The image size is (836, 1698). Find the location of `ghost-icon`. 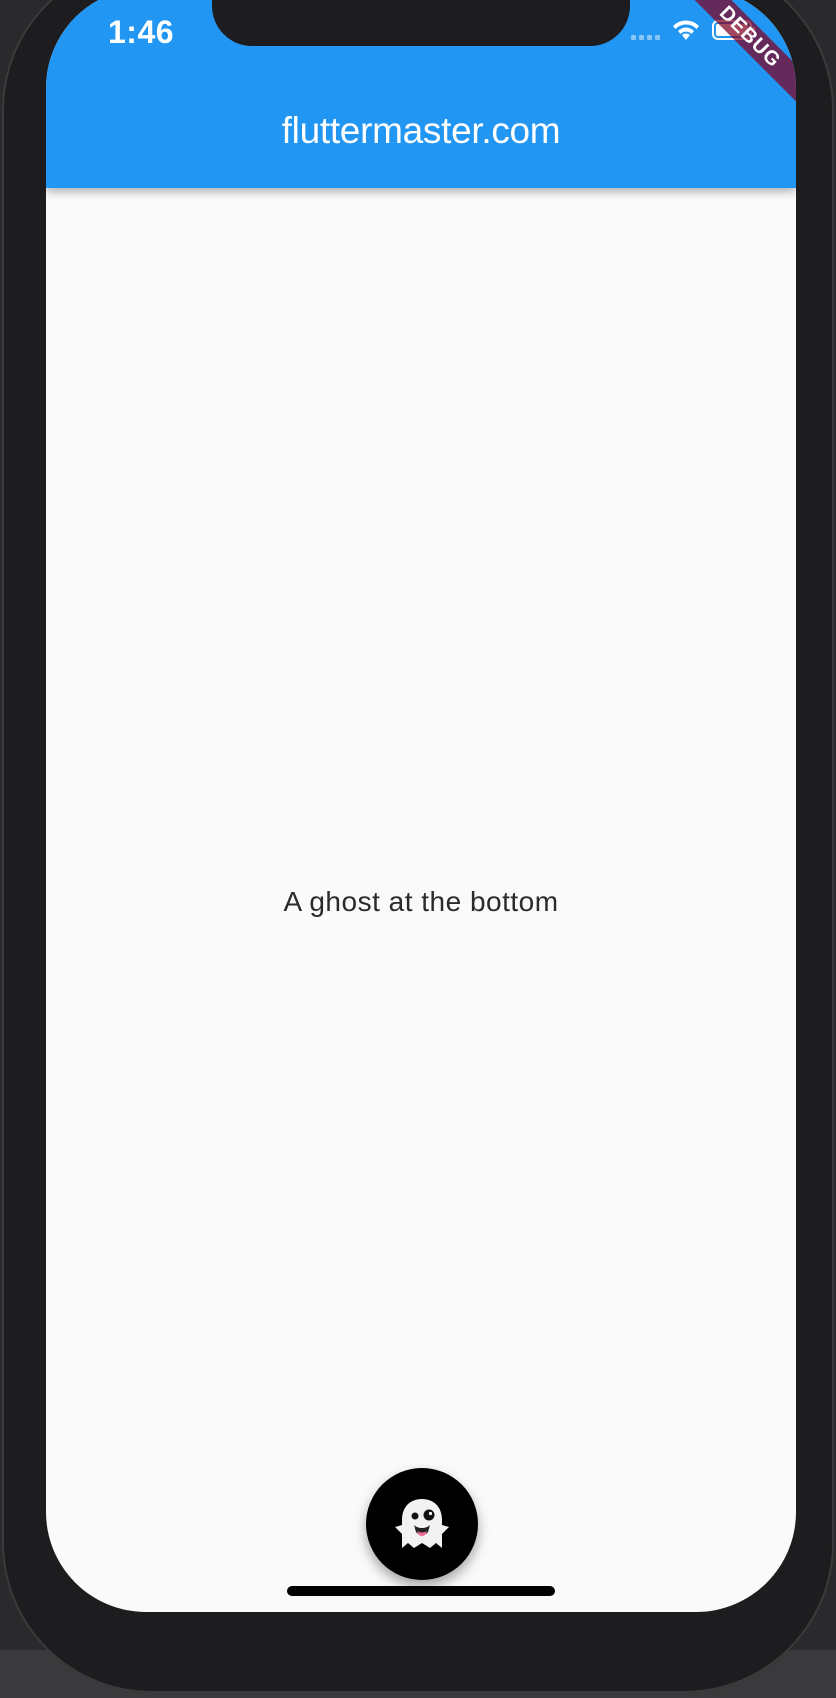

ghost-icon is located at coordinates (422, 1523).